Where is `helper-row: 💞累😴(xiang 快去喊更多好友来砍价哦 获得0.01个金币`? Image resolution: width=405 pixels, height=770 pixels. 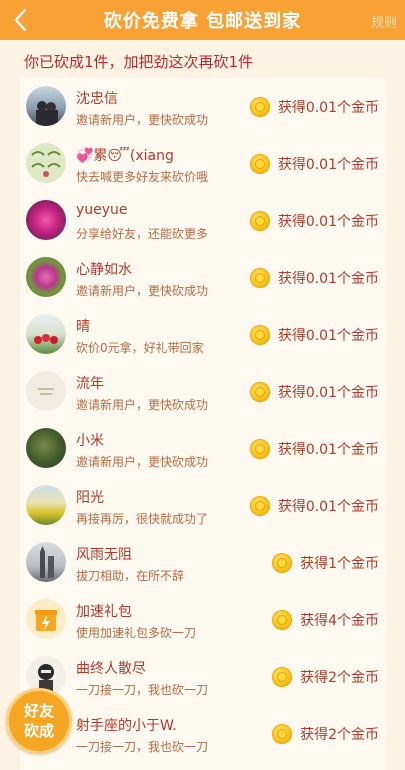
helper-row: 💞累😴(xiang 快去喊更多好友来砍价哦 获得0.01个金币 is located at coordinates (203, 163).